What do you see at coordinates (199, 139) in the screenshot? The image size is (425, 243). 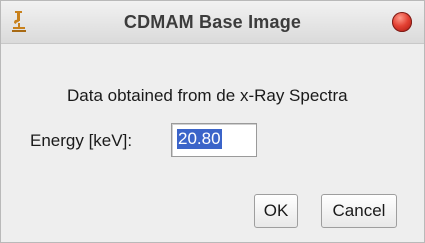 I see `energy-value: 20.80` at bounding box center [199, 139].